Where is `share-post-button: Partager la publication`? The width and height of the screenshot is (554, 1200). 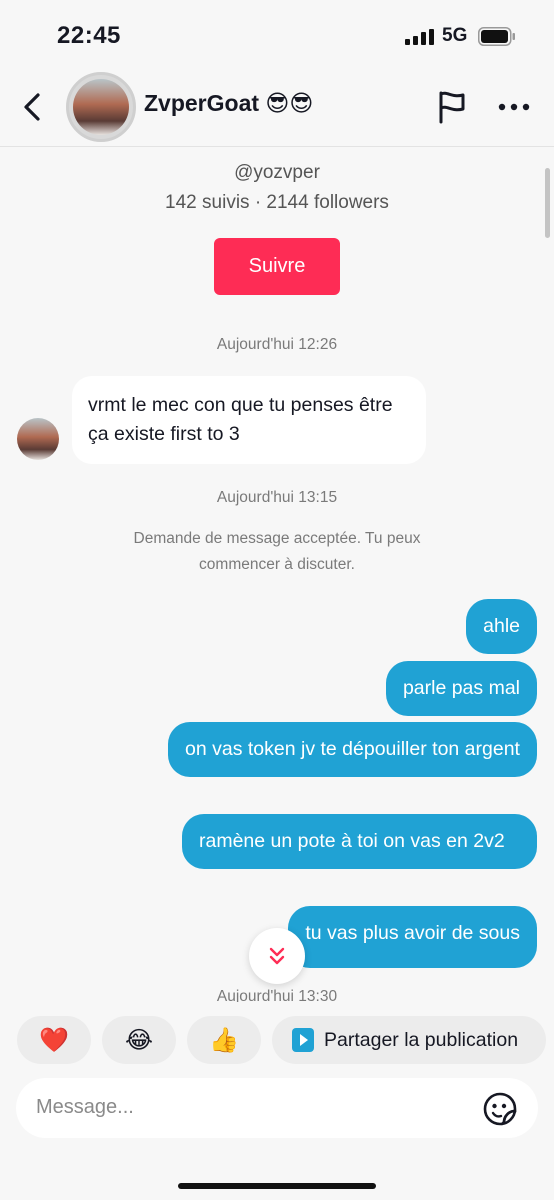
share-post-button: Partager la publication is located at coordinates (409, 1040).